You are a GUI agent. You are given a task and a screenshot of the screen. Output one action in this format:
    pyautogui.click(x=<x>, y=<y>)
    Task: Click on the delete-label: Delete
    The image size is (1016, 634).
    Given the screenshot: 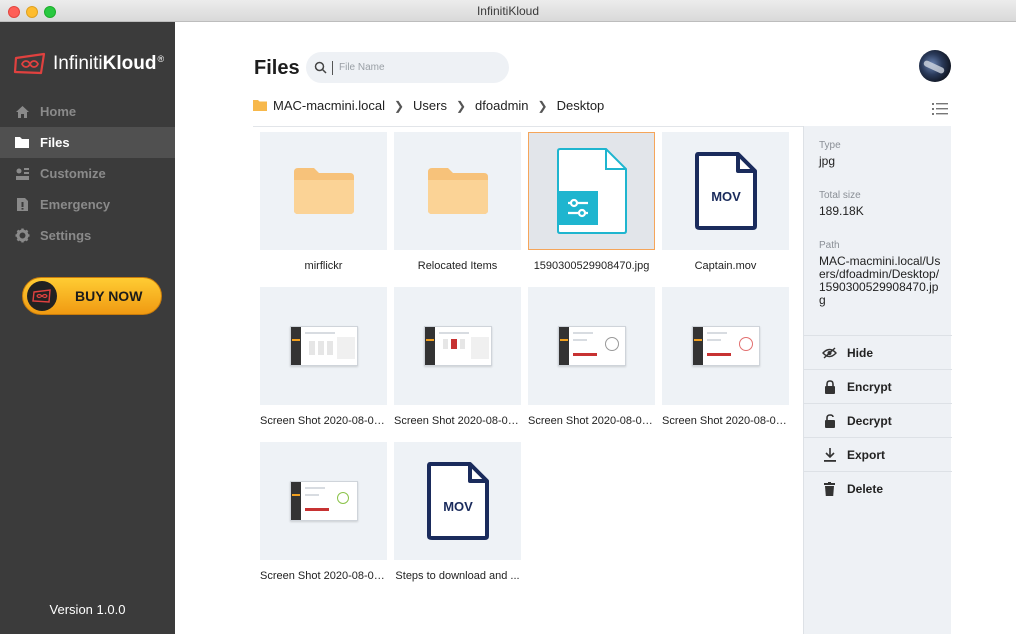 What is the action you would take?
    pyautogui.click(x=865, y=488)
    